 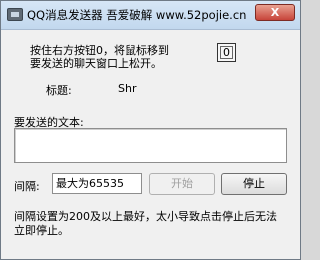 I want to click on window-capture-button: 0, so click(x=226, y=52).